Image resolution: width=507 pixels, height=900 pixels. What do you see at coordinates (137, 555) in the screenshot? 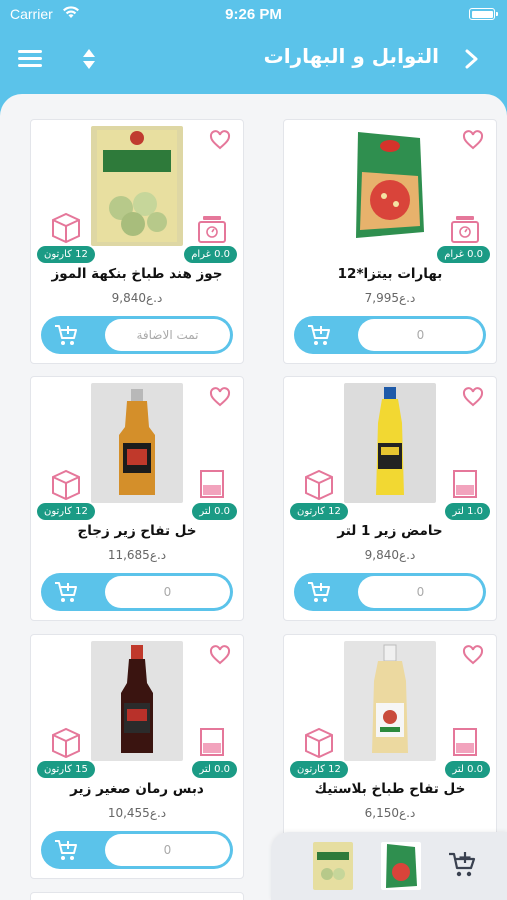
I see `product-price: 11,685د.ع` at bounding box center [137, 555].